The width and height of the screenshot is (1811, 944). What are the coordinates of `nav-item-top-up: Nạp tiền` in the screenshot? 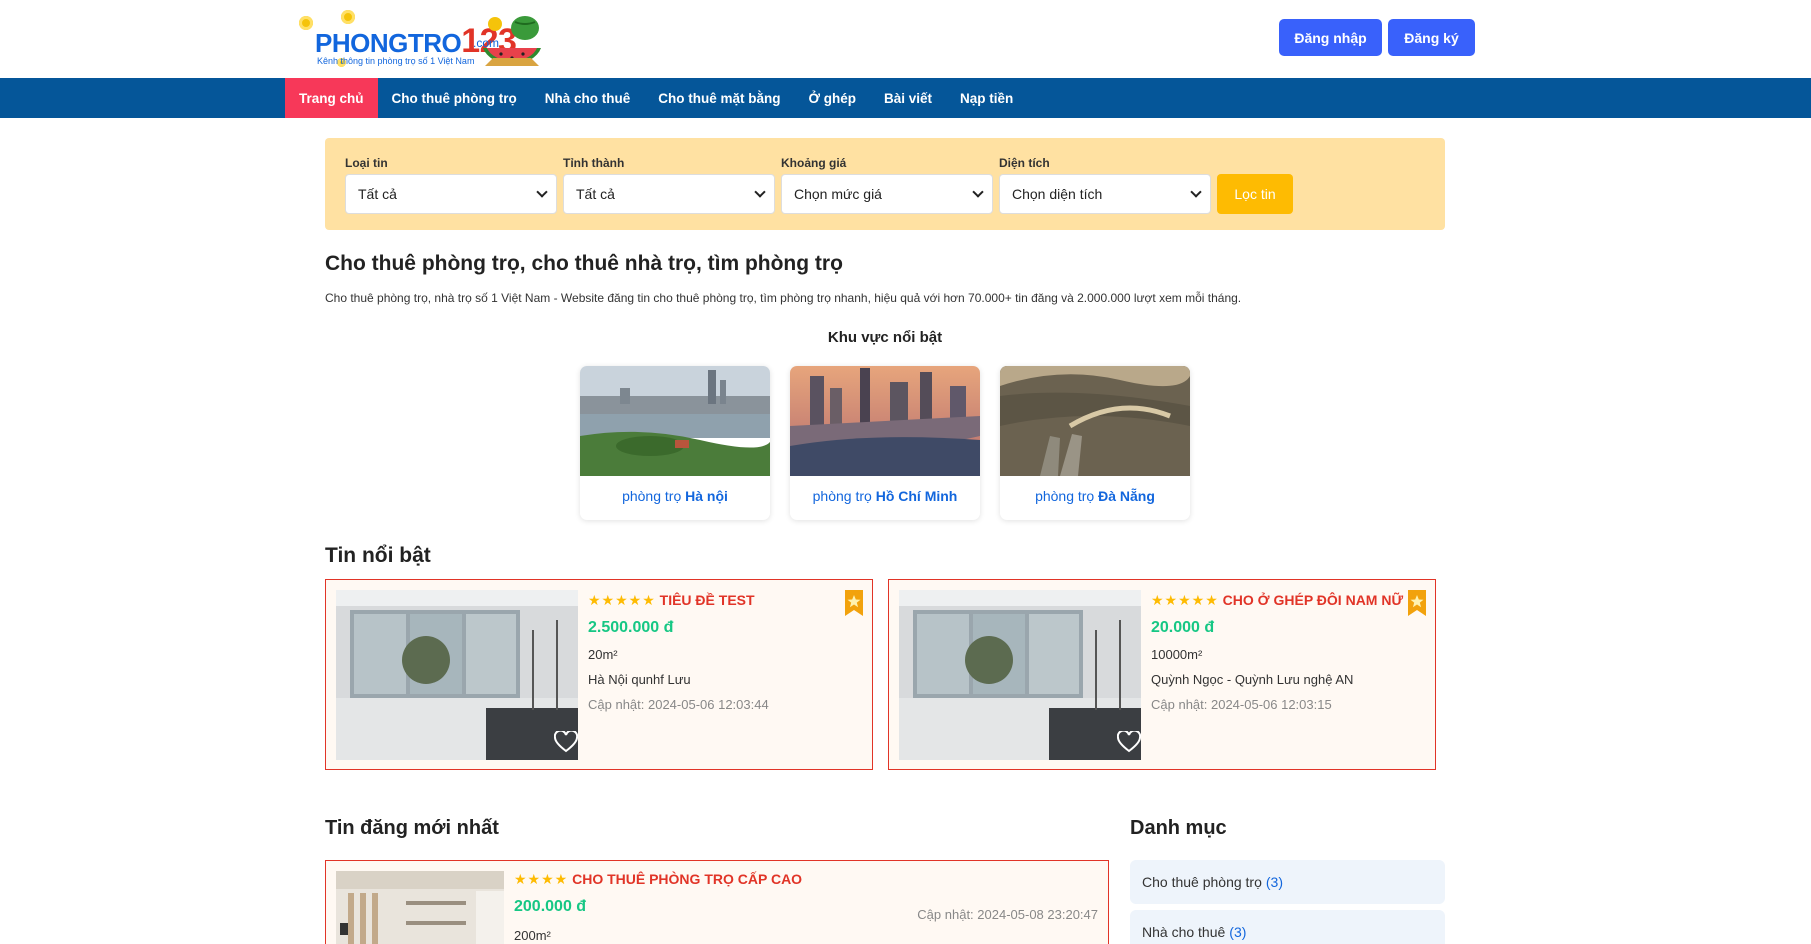 It's located at (986, 98).